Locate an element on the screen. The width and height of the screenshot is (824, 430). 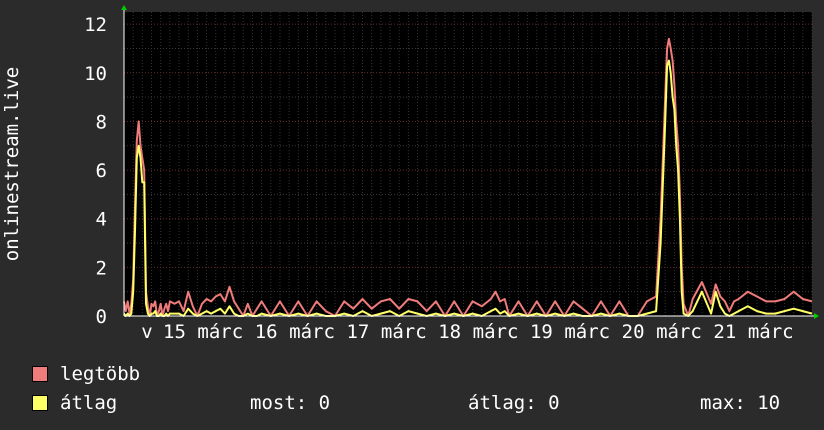
y-tick-label: 6 is located at coordinates (101, 171).